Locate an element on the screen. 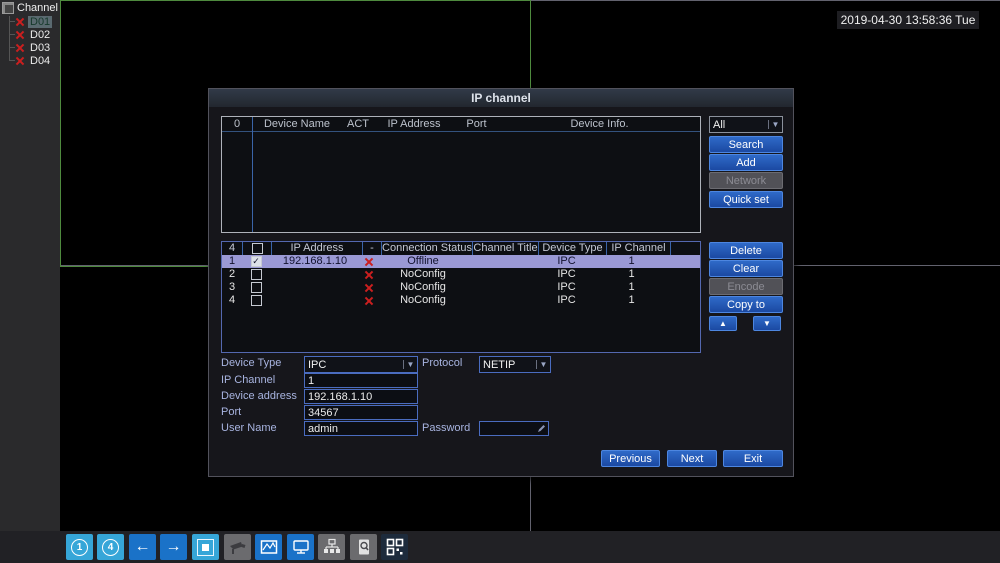 Image resolution: width=1000 pixels, height=563 pixels. quad-view-button: 4 is located at coordinates (110, 547).